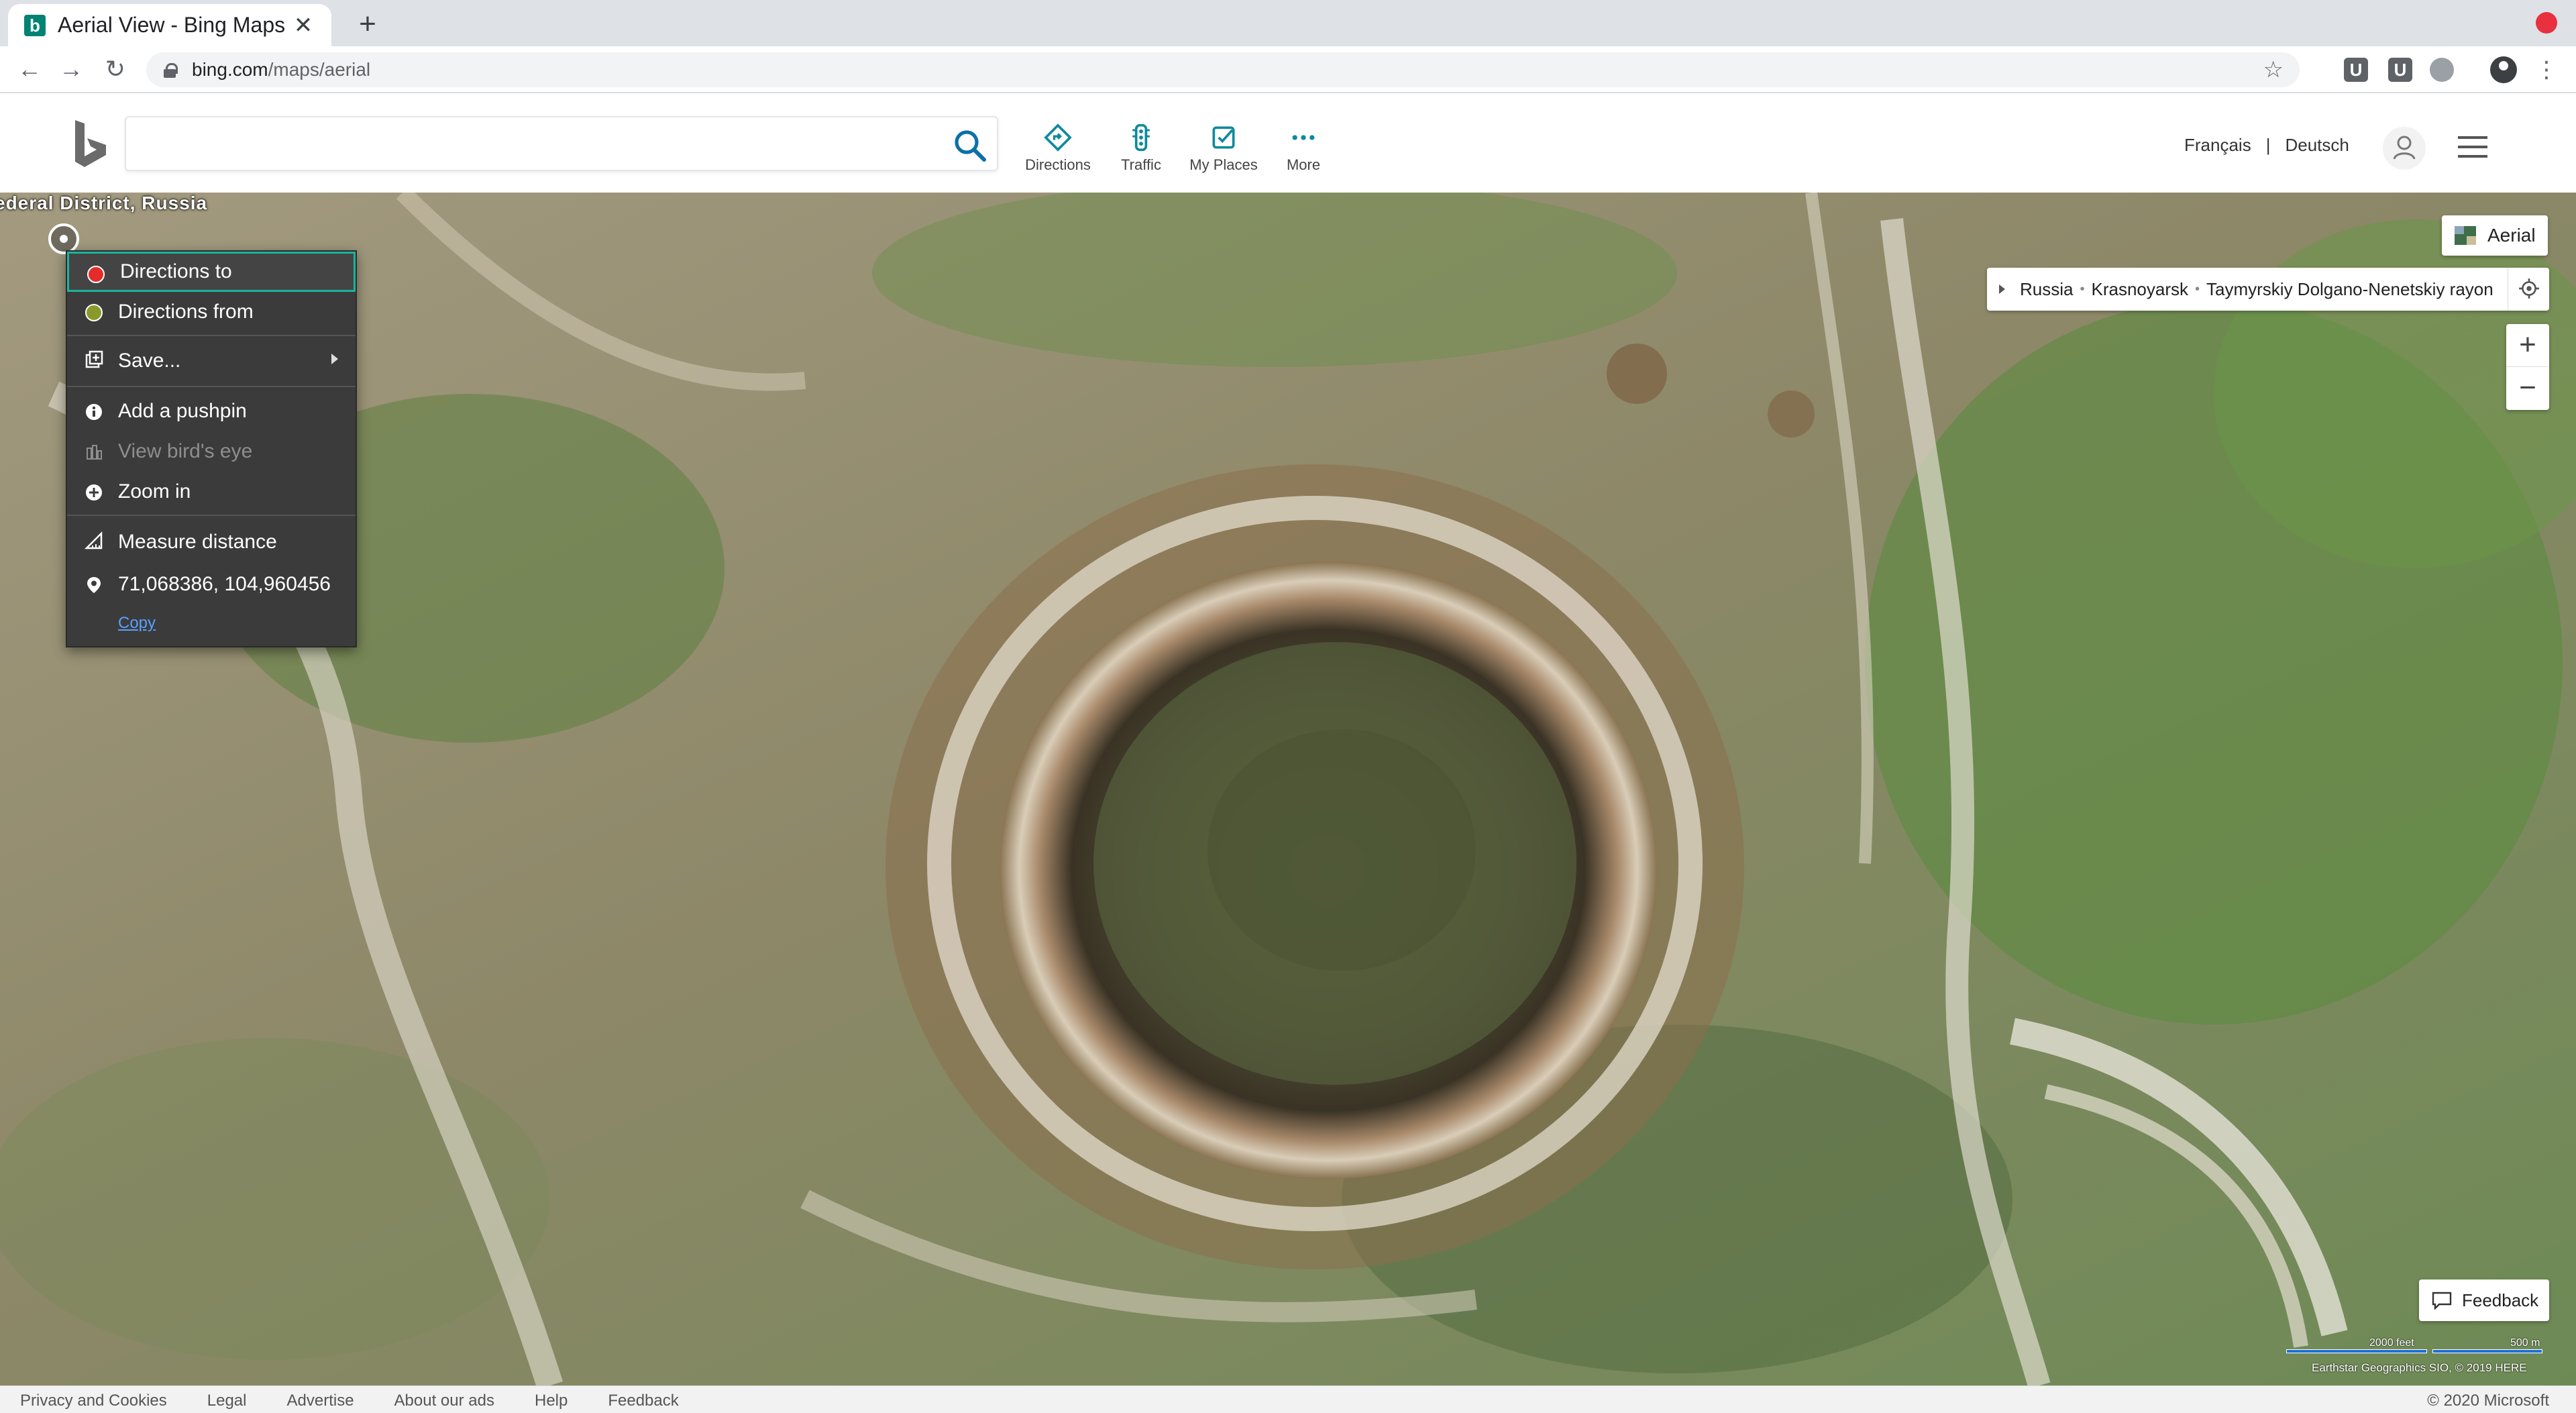 This screenshot has width=2576, height=1413. Describe the element at coordinates (71, 69) in the screenshot. I see `forward-arrow-icon: →` at that location.